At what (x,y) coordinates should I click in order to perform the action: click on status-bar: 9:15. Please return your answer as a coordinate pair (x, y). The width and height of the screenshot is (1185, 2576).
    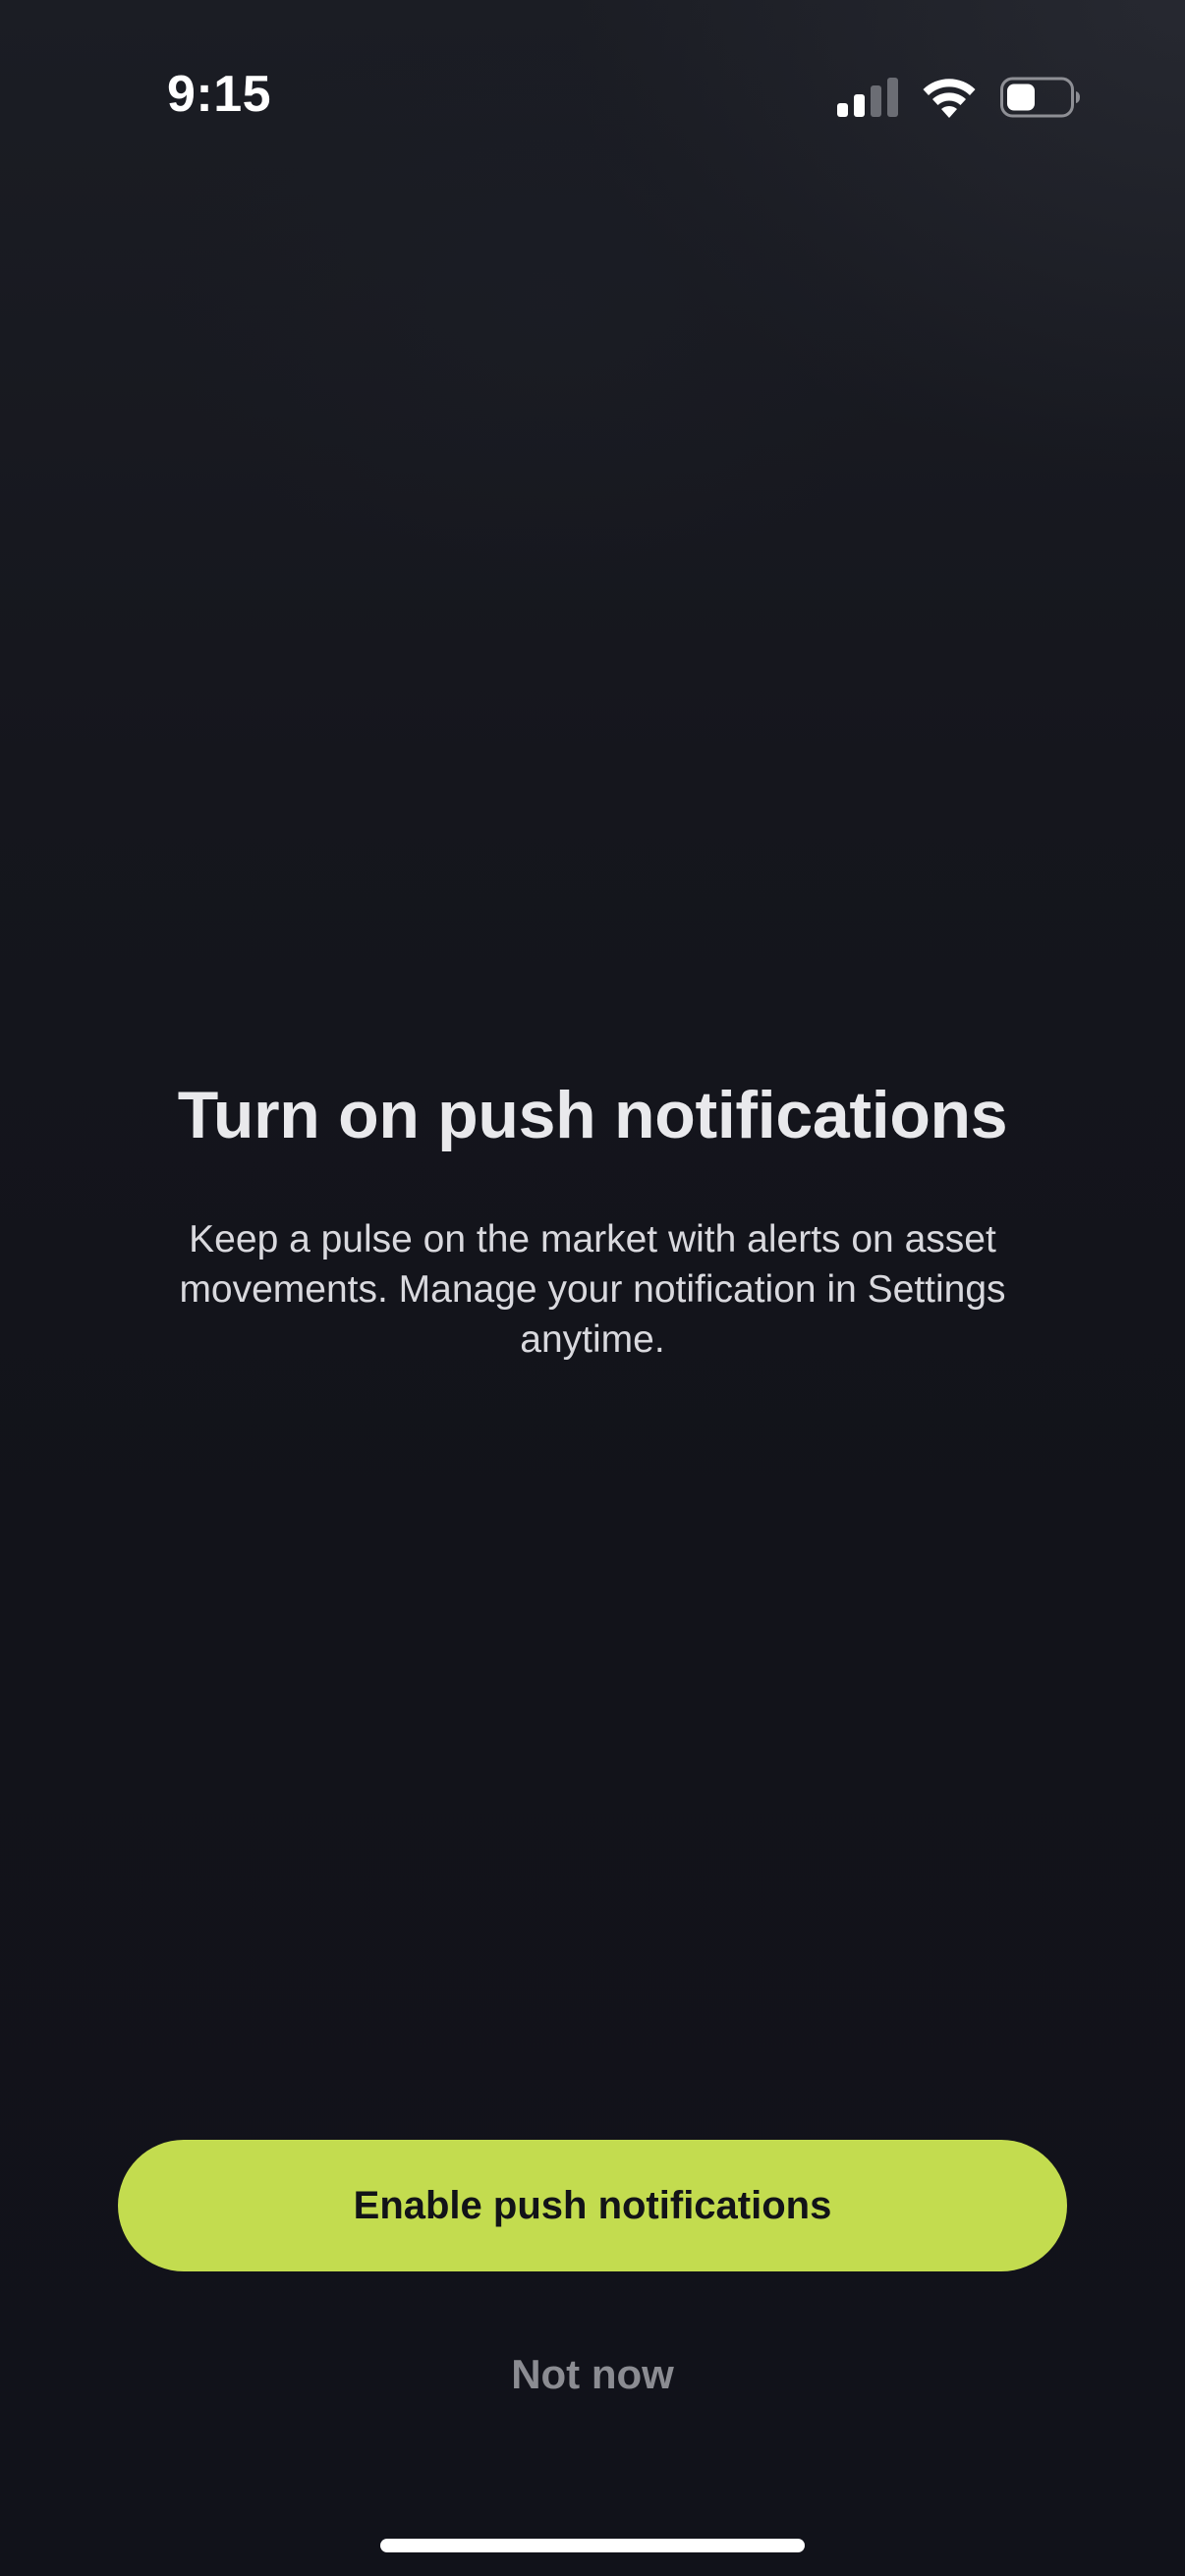
    Looking at the image, I should click on (592, 73).